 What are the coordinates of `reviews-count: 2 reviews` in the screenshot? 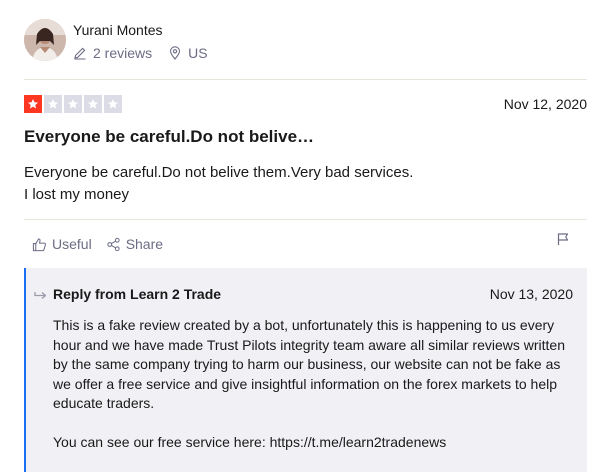 It's located at (123, 53).